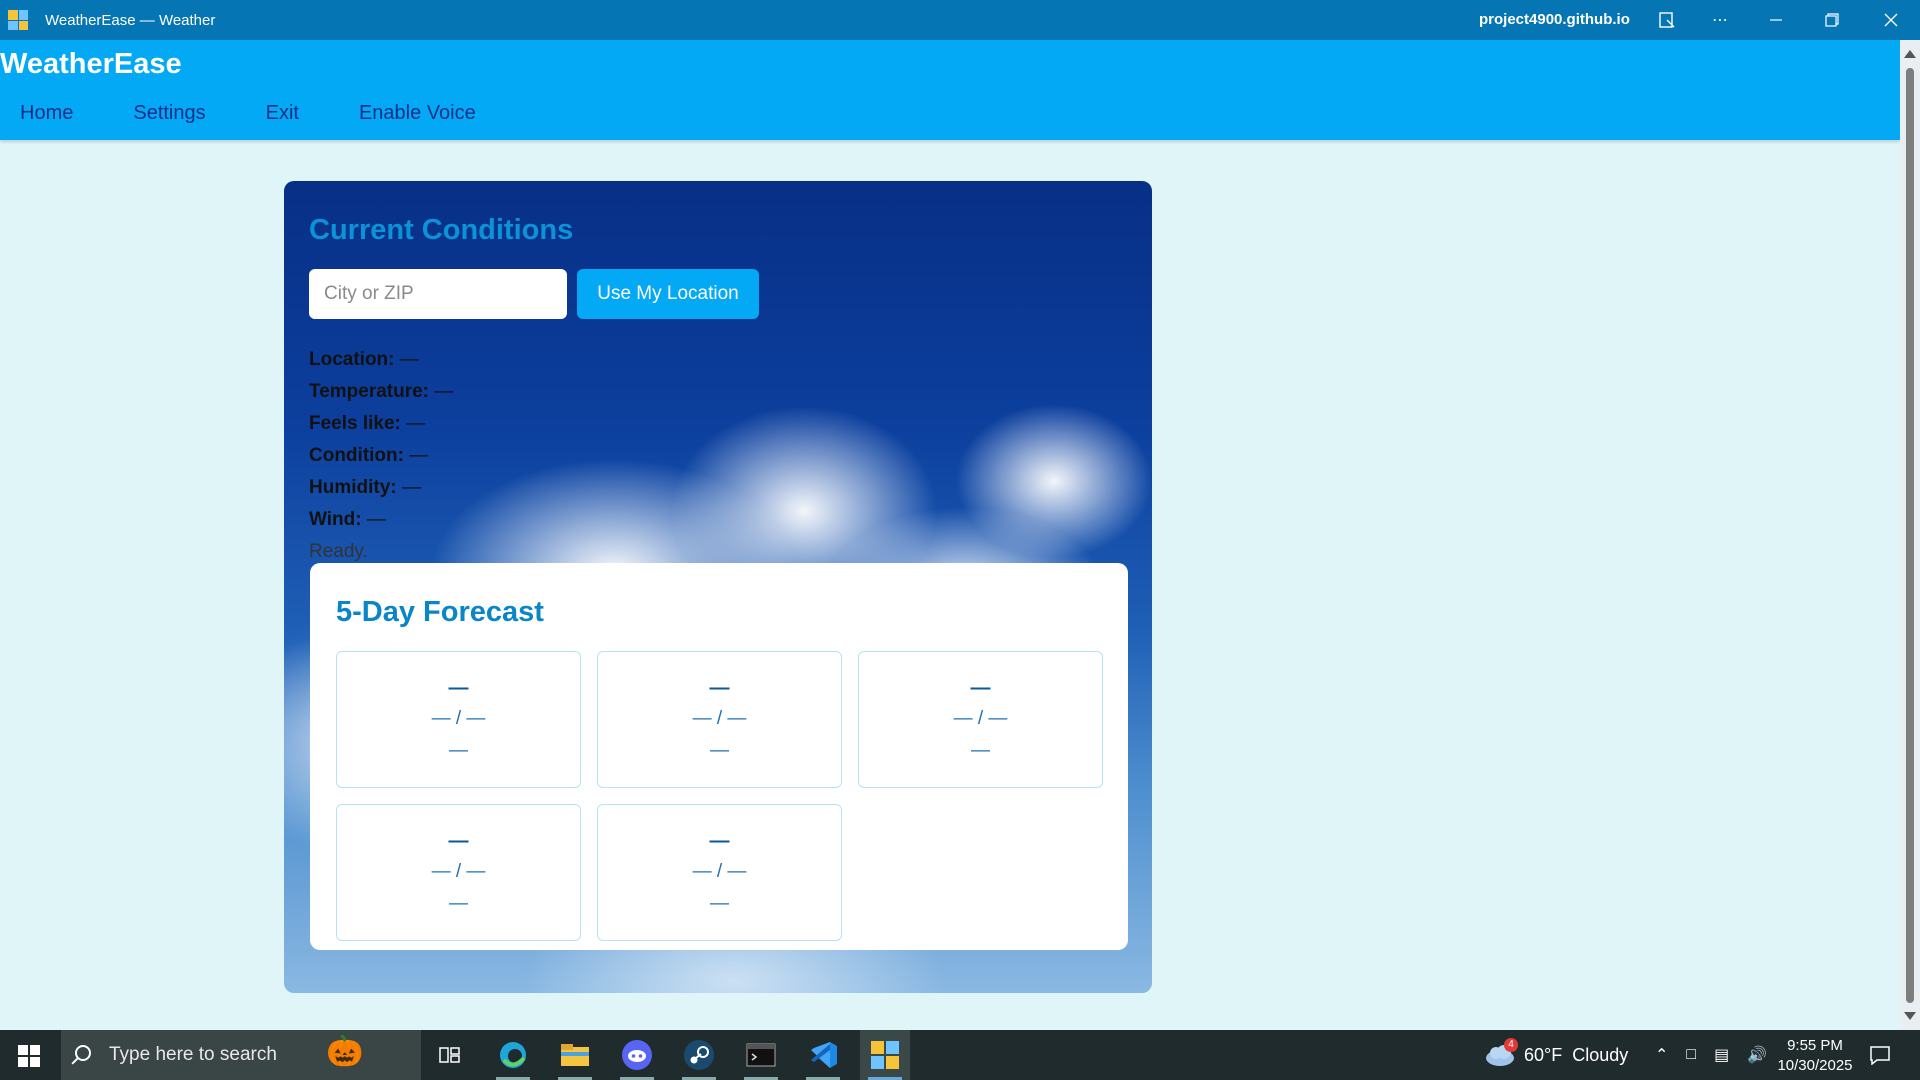 The height and width of the screenshot is (1080, 1920). Describe the element at coordinates (1667, 20) in the screenshot. I see `app-available-icon` at that location.